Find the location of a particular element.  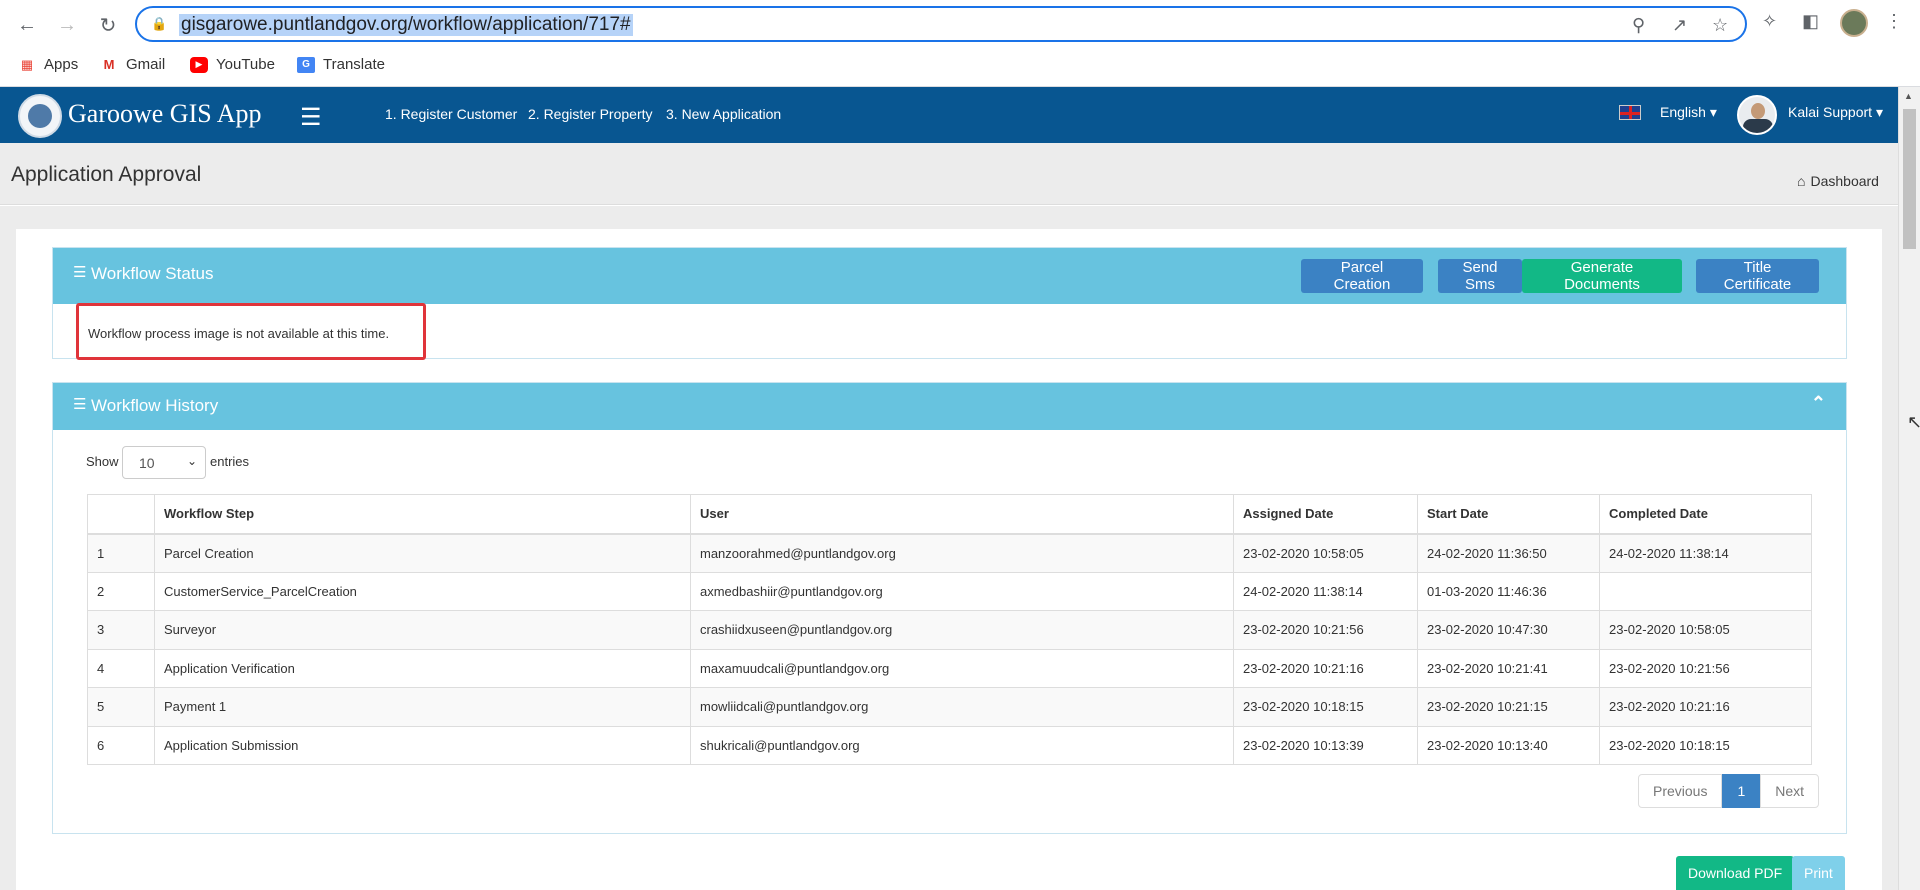

page-header: Application Approval ⌂ Dashboard is located at coordinates (949, 174).